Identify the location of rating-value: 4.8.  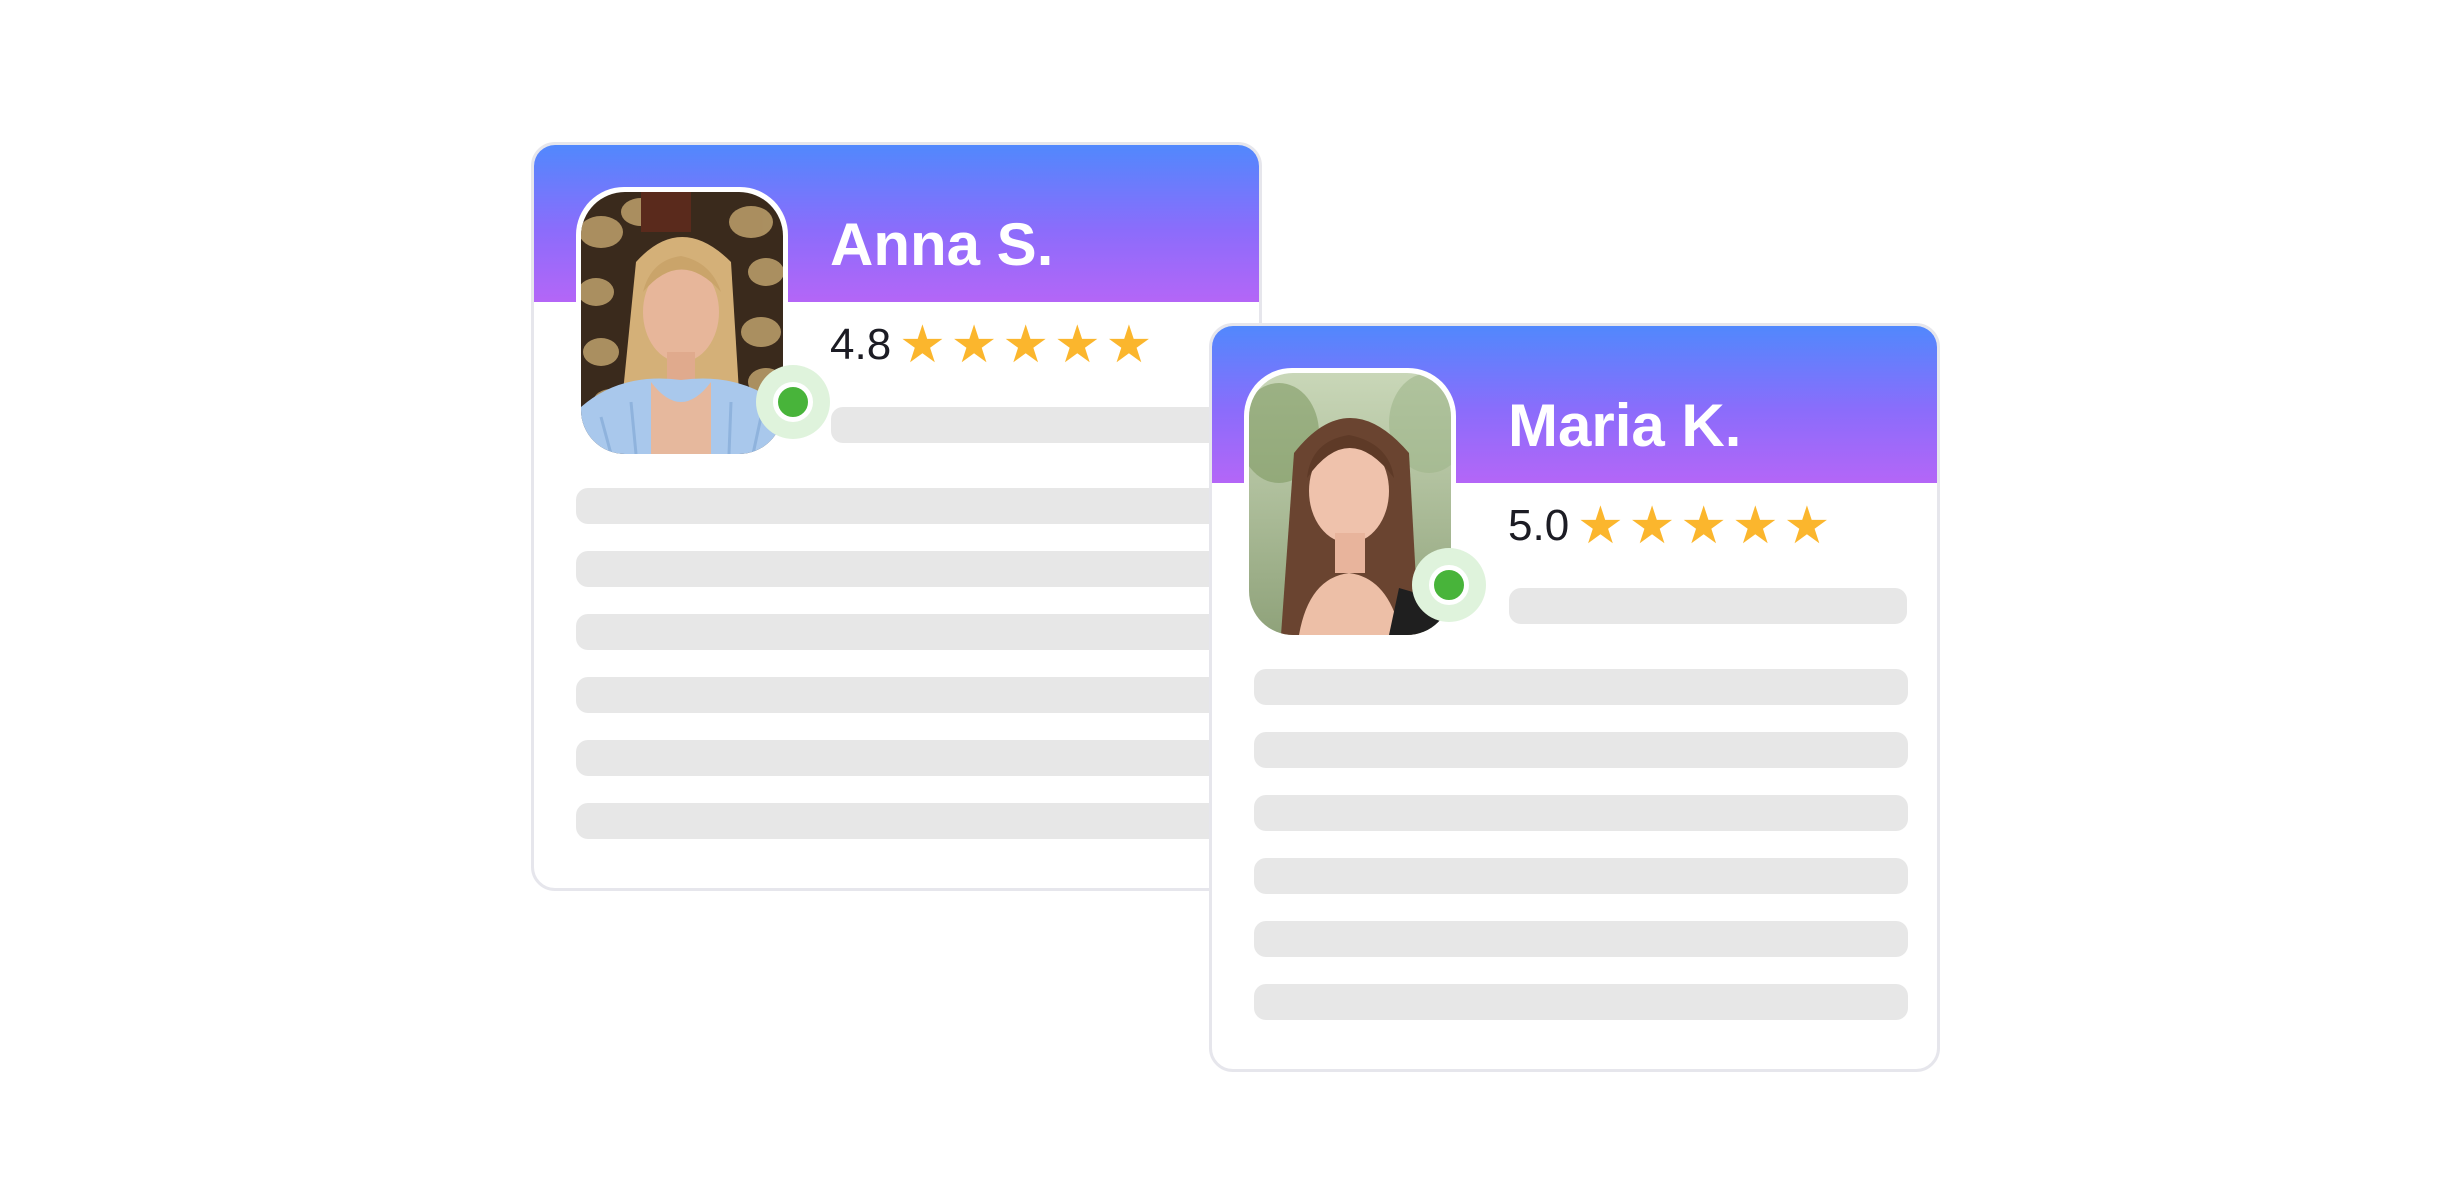
(861, 344).